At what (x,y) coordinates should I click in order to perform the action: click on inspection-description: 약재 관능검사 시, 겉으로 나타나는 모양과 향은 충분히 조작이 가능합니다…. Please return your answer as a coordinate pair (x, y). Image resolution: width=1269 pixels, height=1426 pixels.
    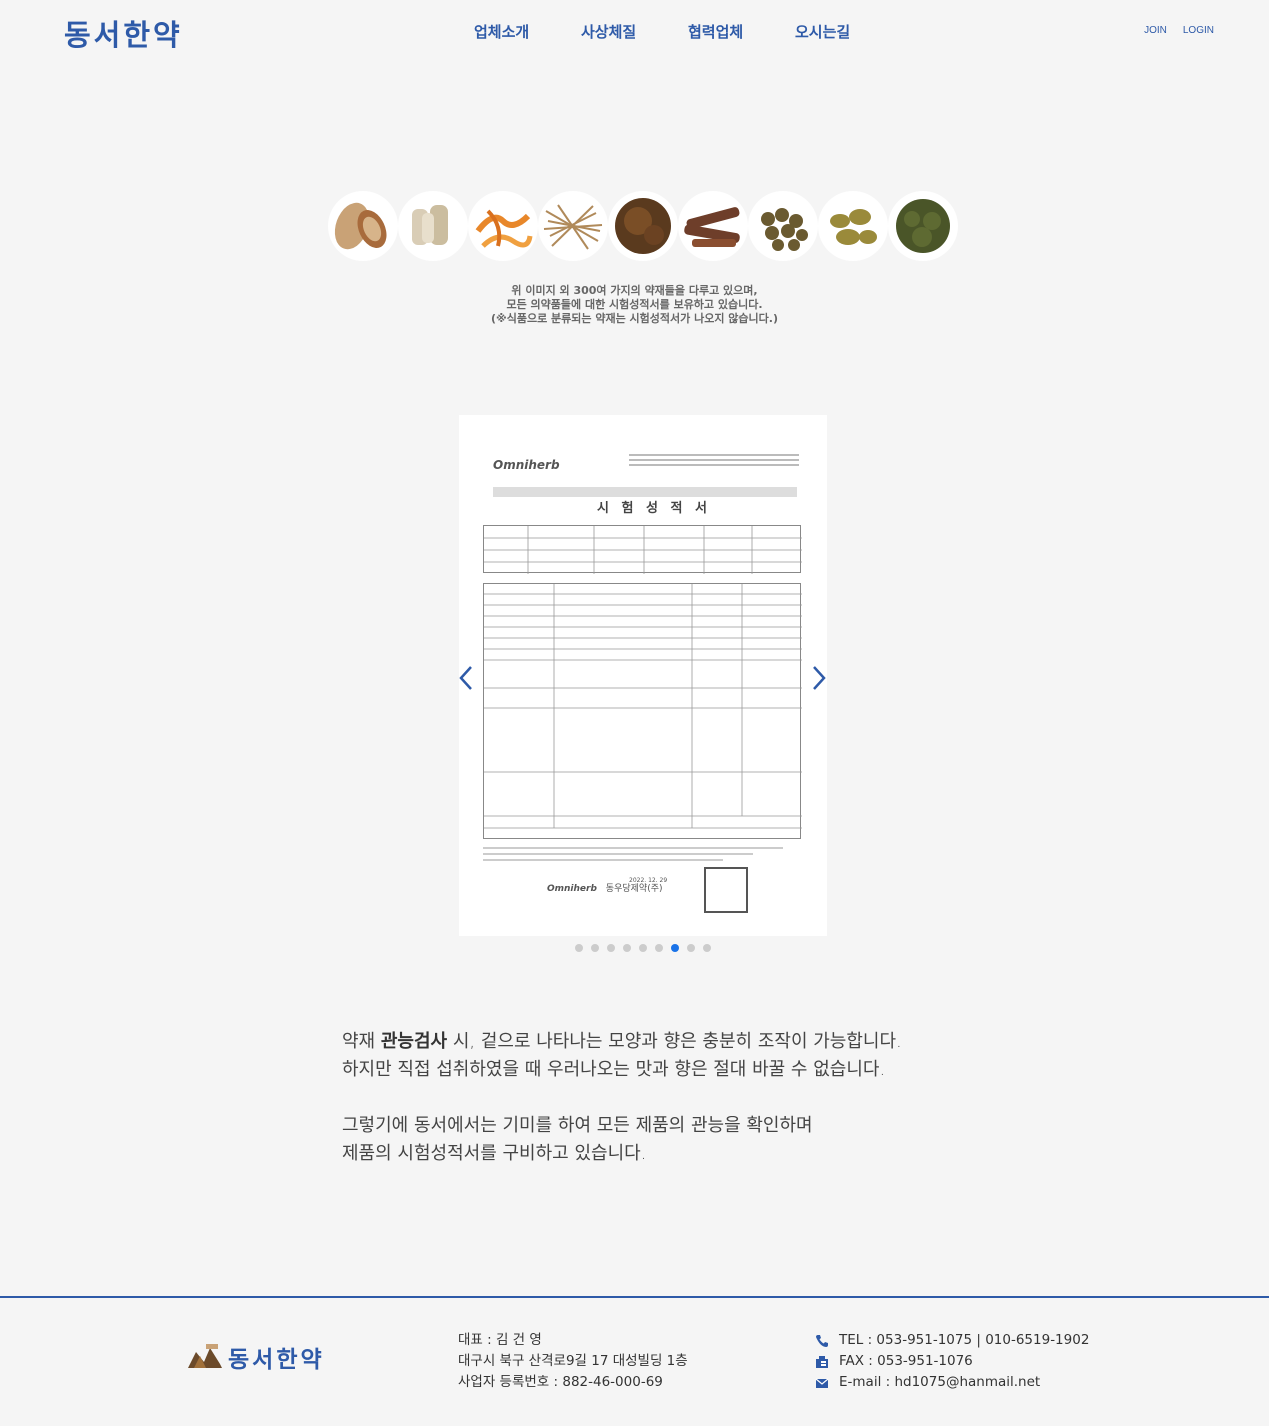
    Looking at the image, I should click on (622, 1112).